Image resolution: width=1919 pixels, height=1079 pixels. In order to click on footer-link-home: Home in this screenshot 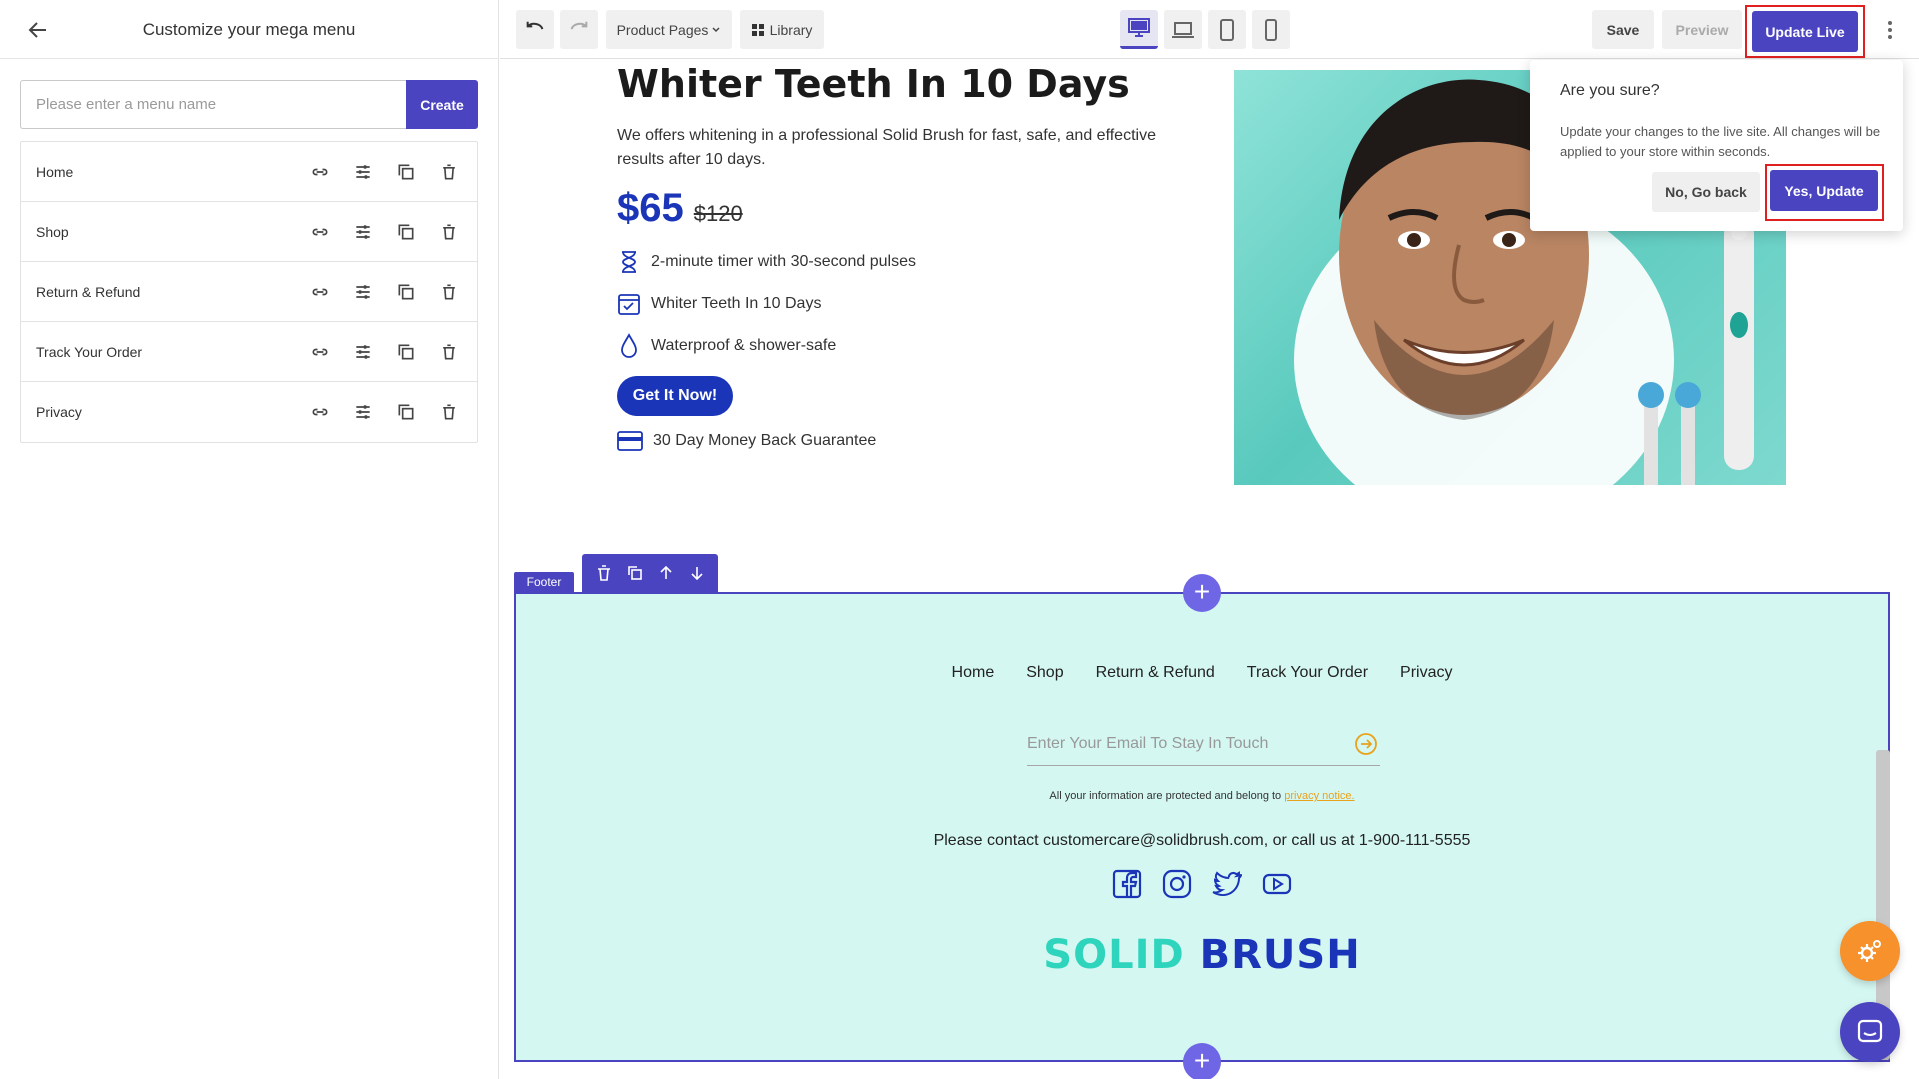, I will do `click(973, 673)`.